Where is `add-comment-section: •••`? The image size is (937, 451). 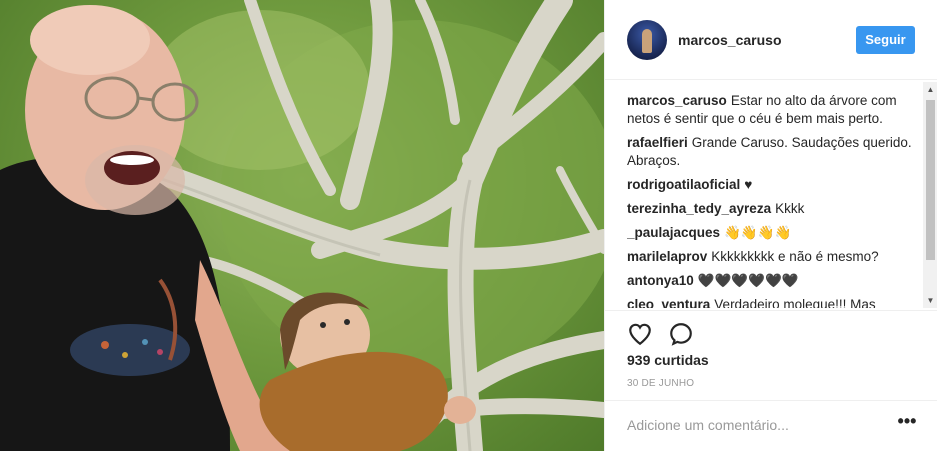
add-comment-section: ••• is located at coordinates (771, 425).